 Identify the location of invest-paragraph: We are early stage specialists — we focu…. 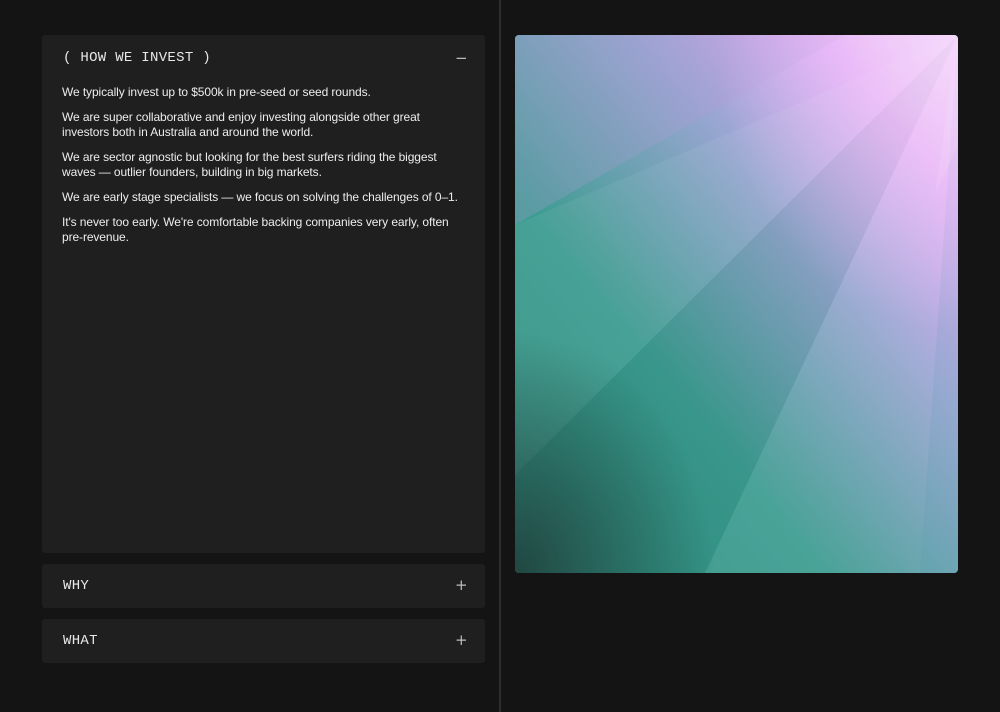
(260, 197).